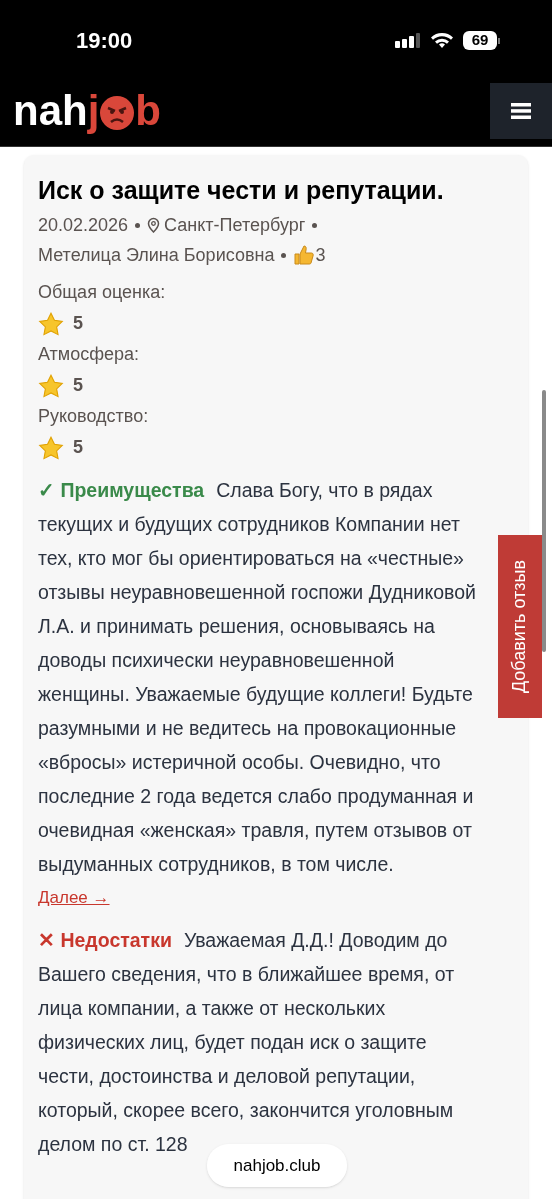 This screenshot has height=1199, width=552. What do you see at coordinates (235, 225) in the screenshot?
I see `review-city: Санкт-Петербург` at bounding box center [235, 225].